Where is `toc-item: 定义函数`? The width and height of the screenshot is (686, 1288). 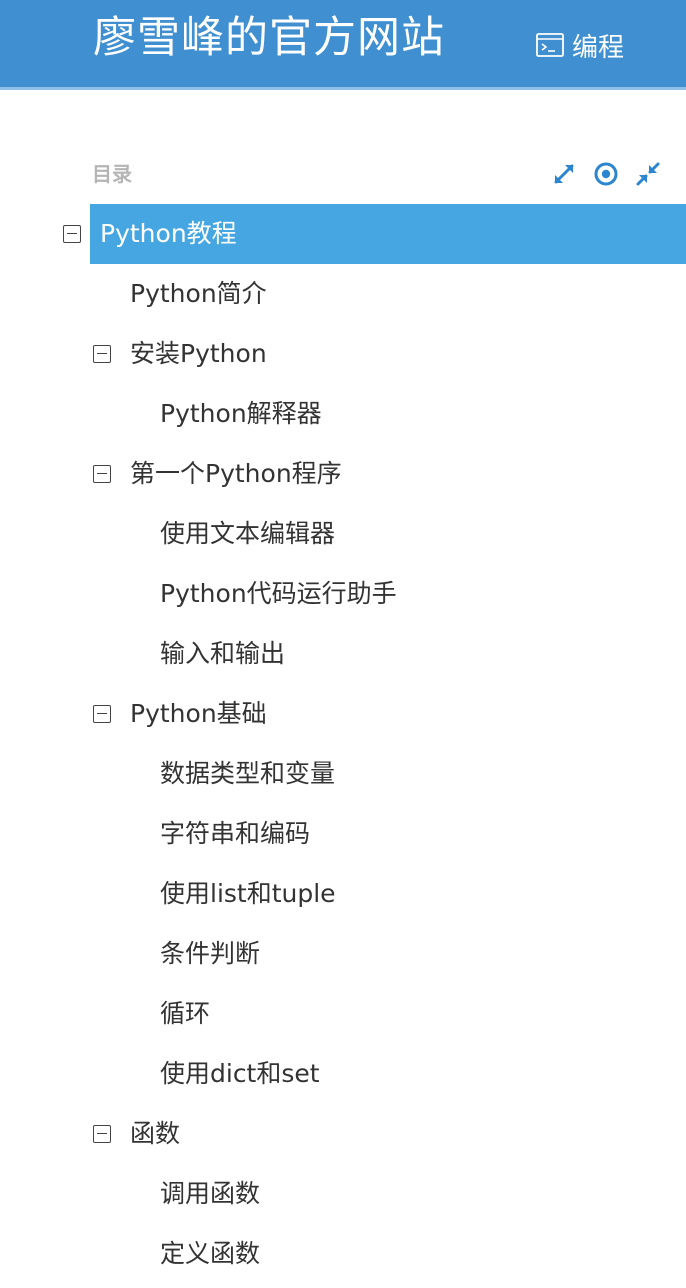 toc-item: 定义函数 is located at coordinates (210, 1254).